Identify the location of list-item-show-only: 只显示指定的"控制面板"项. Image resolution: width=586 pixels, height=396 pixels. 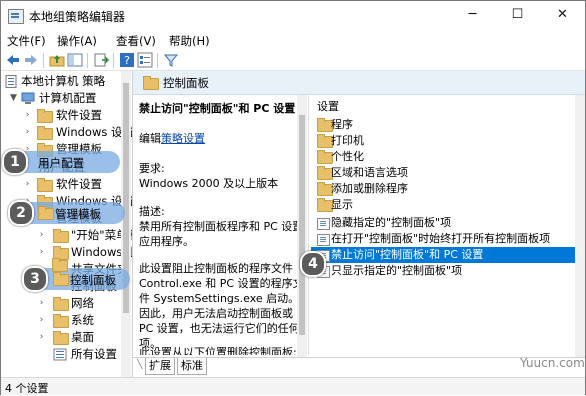
(448, 271).